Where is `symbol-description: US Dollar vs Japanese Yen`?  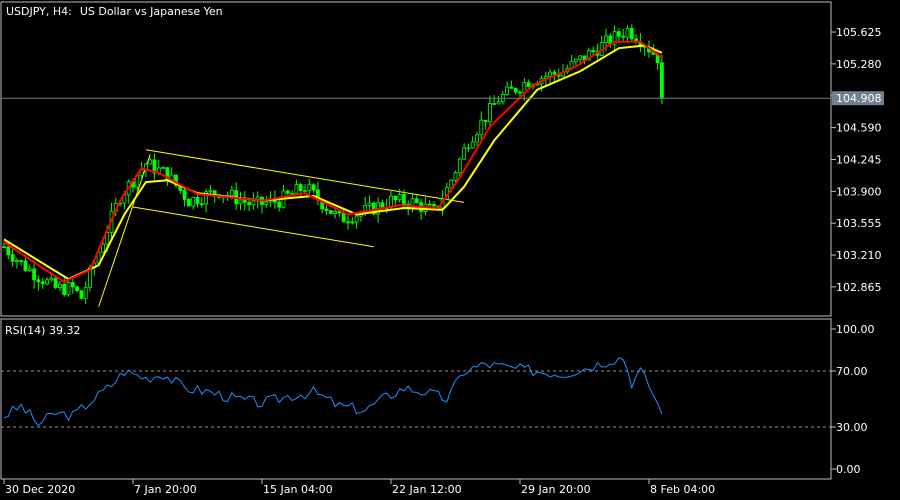 symbol-description: US Dollar vs Japanese Yen is located at coordinates (151, 11).